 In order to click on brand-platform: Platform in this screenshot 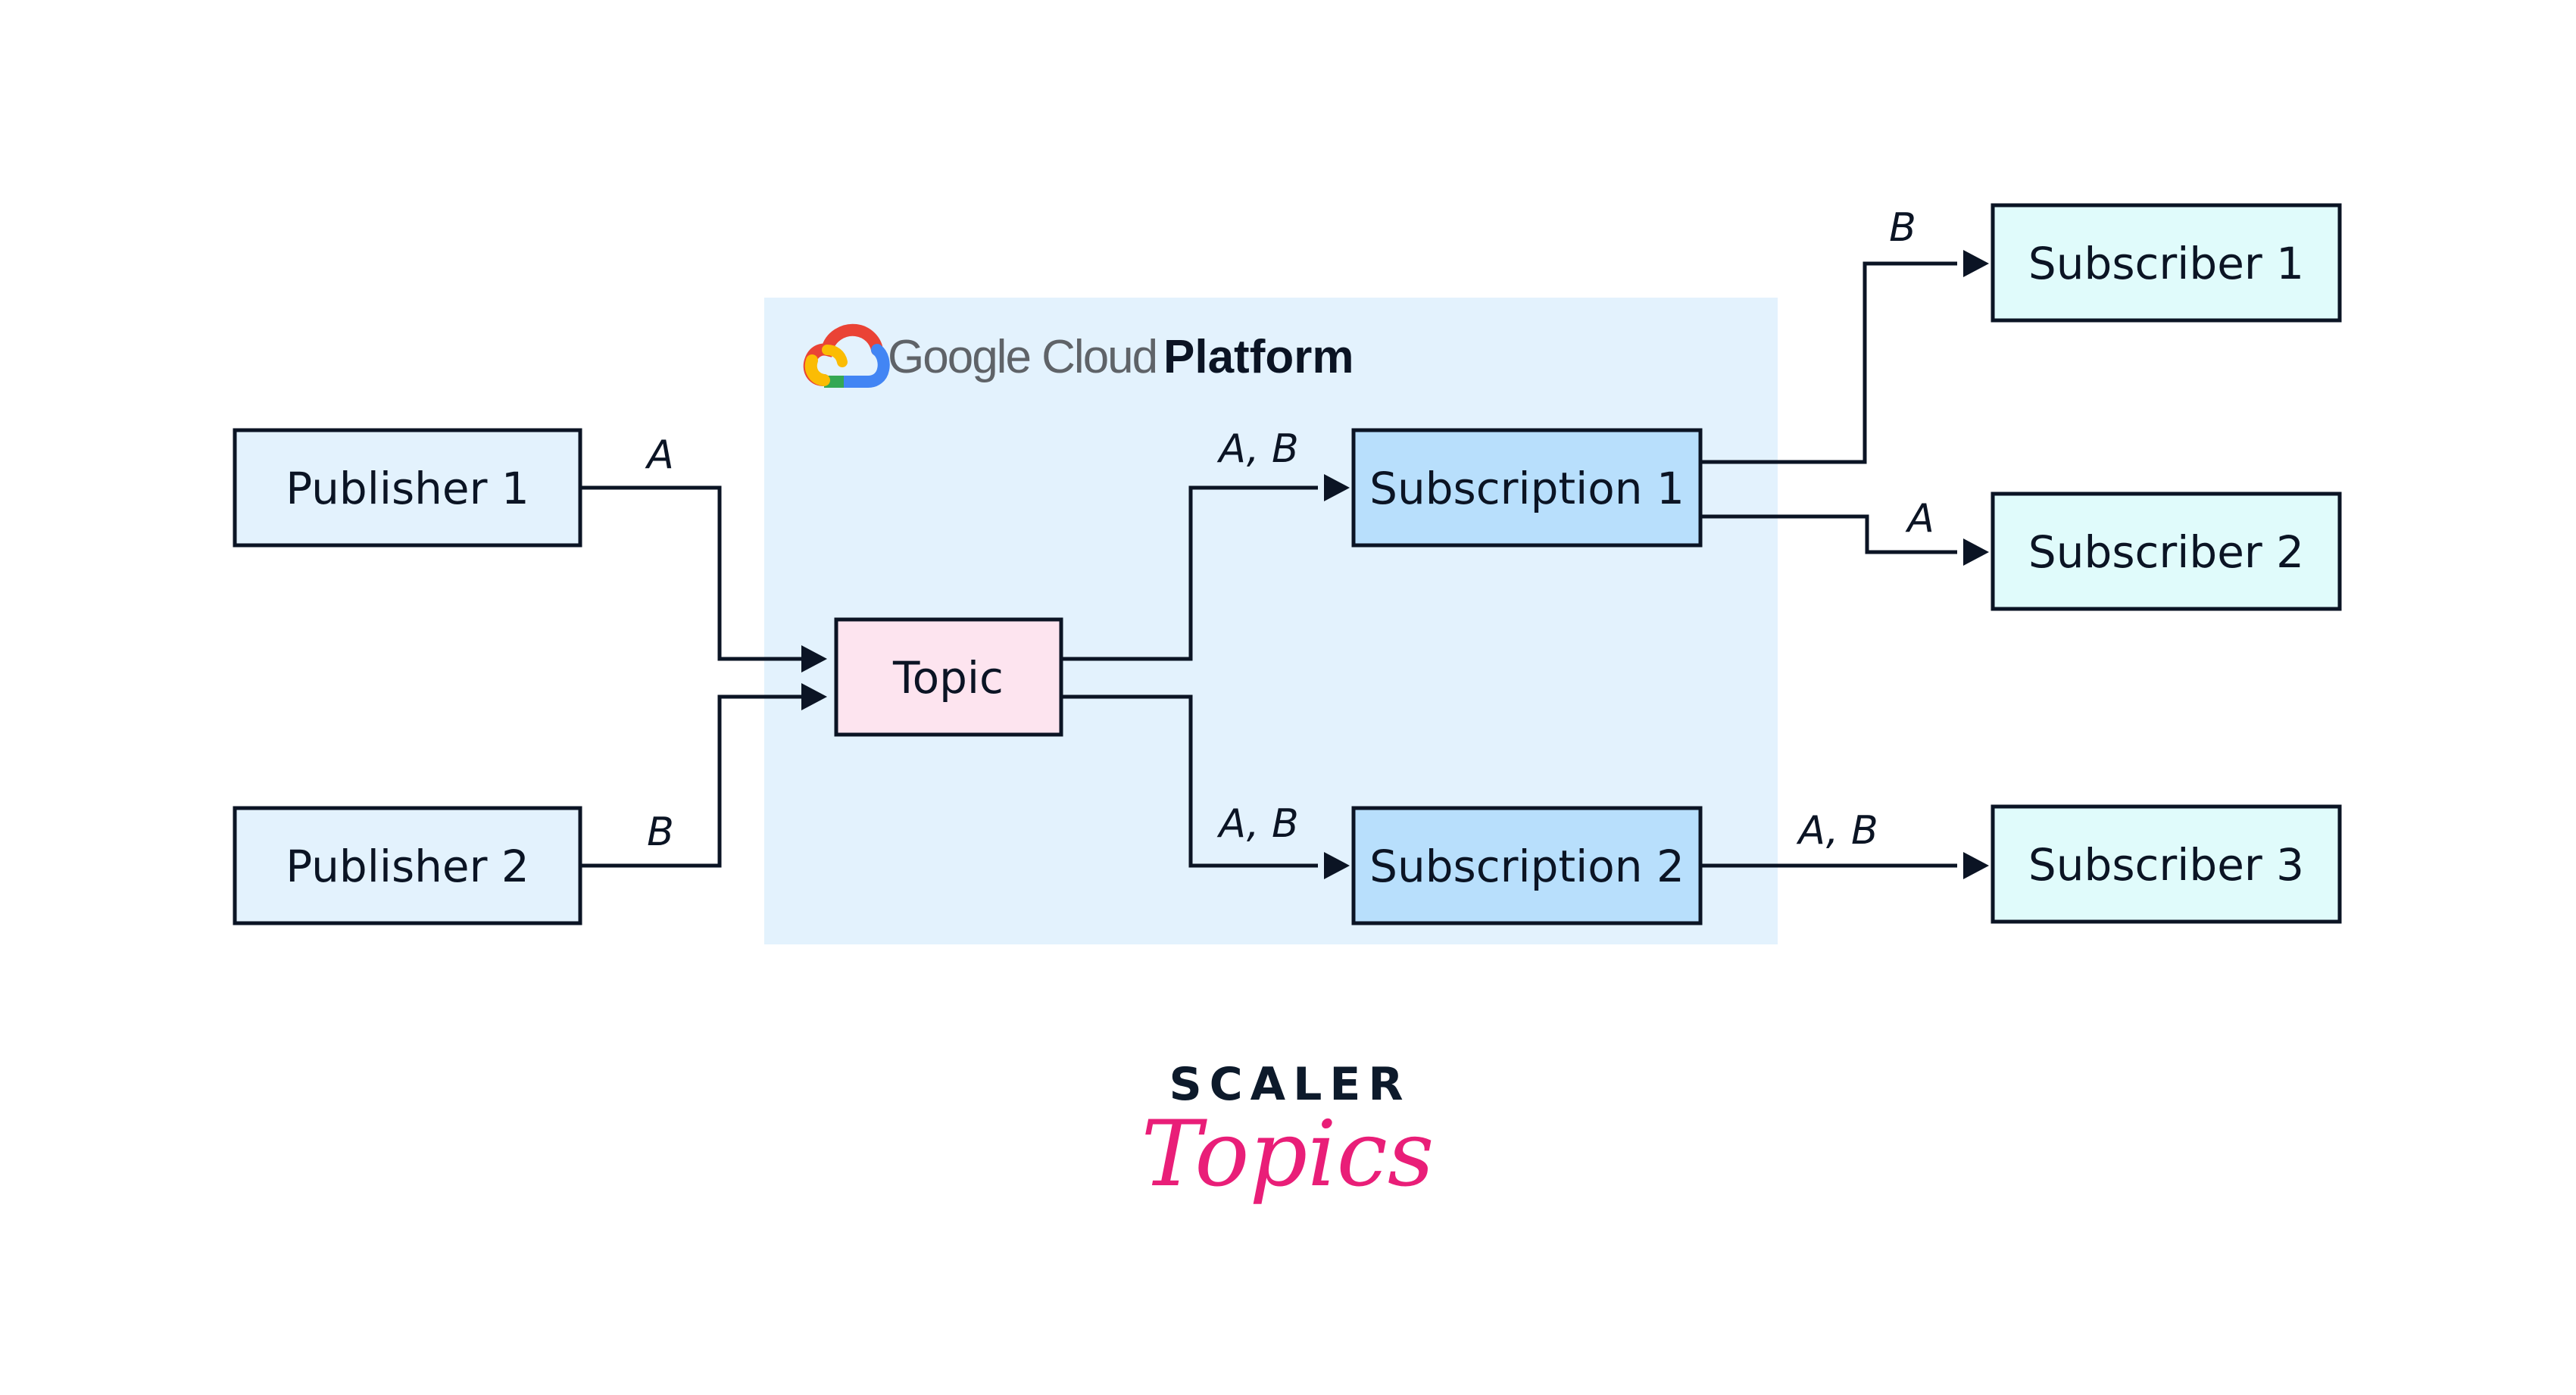, I will do `click(1258, 357)`.